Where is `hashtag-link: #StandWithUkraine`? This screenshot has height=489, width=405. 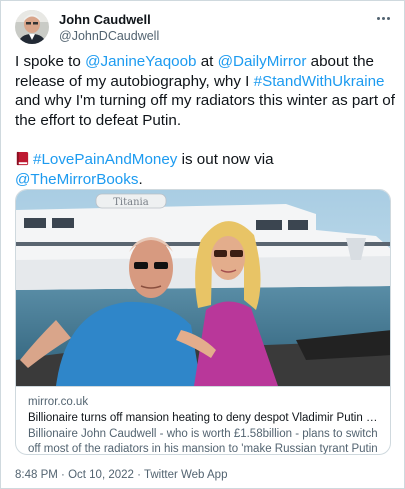 hashtag-link: #StandWithUkraine is located at coordinates (319, 81).